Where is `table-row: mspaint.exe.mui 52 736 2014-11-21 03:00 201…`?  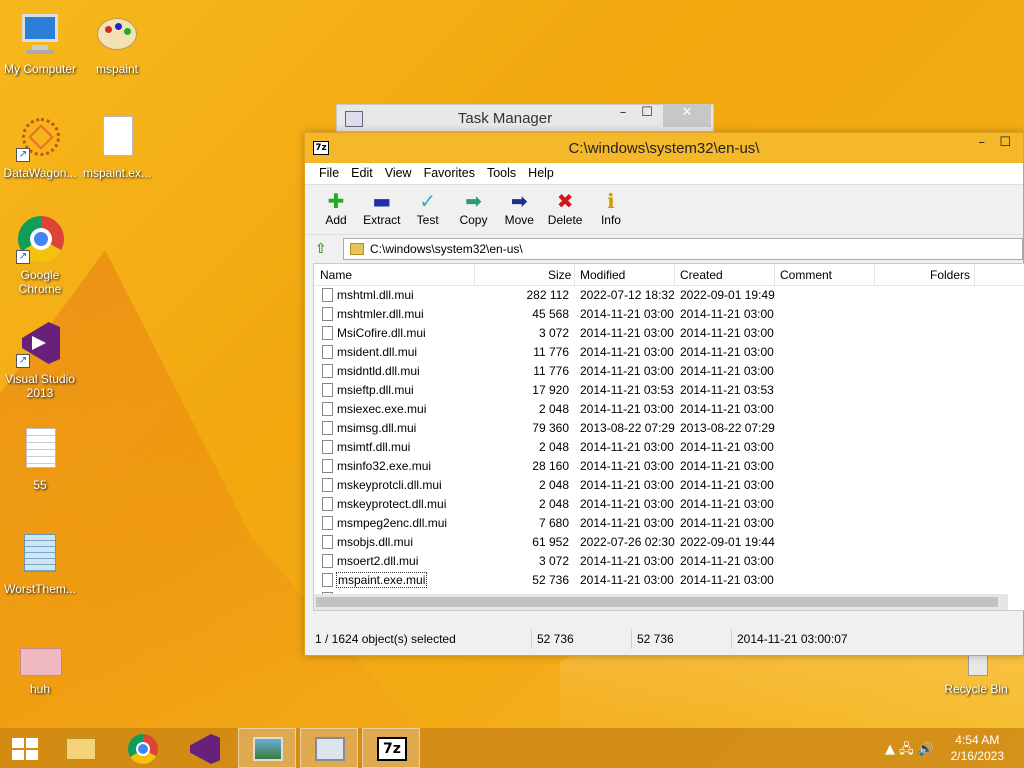 table-row: mspaint.exe.mui 52 736 2014-11-21 03:00 201… is located at coordinates (669, 580).